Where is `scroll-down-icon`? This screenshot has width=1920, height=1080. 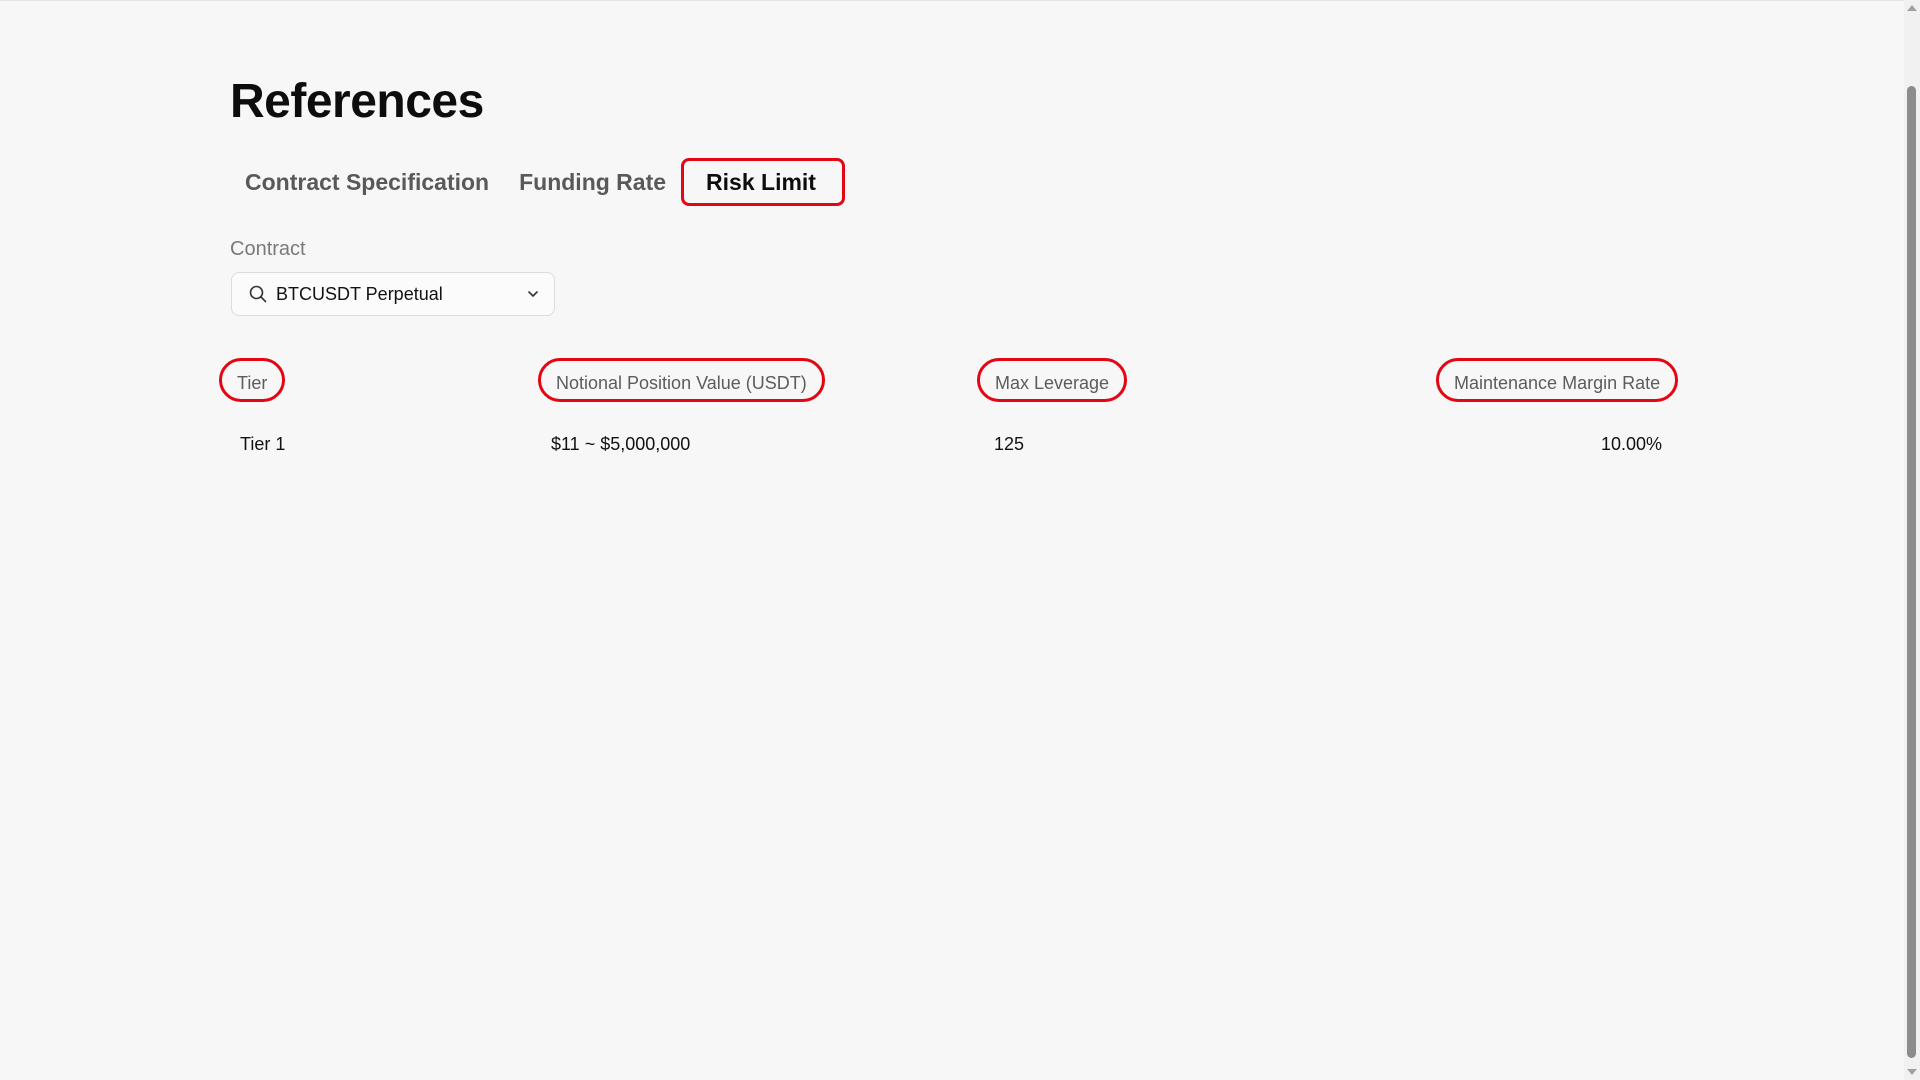
scroll-down-icon is located at coordinates (1912, 1072).